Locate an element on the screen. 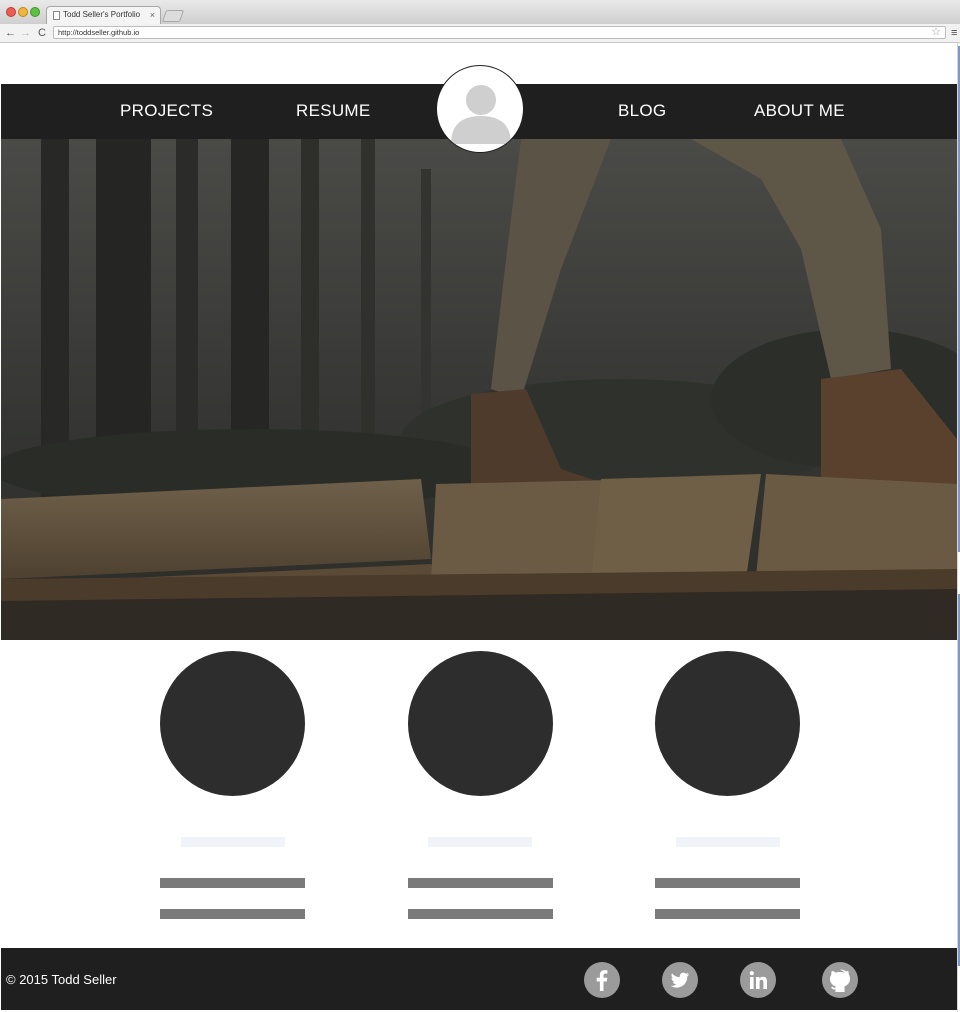  user-silhouette-icon is located at coordinates (481, 114).